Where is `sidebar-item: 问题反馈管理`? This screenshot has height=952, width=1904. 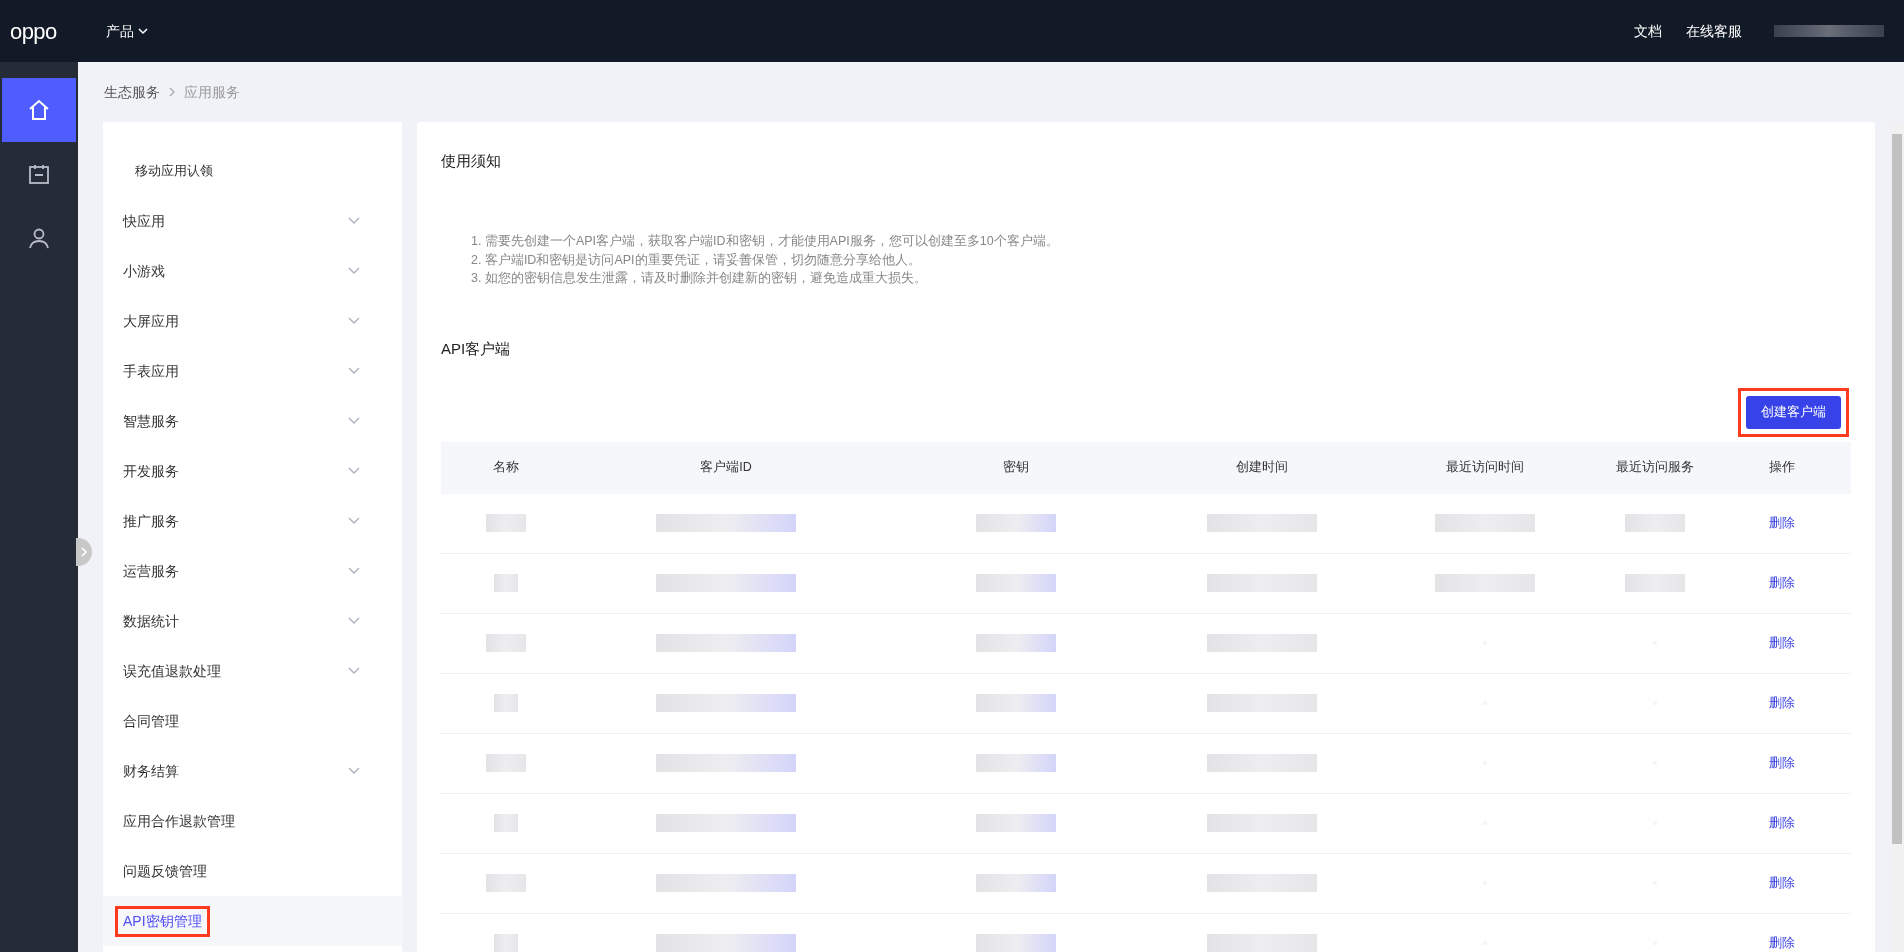
sidebar-item: 问题反馈管理 is located at coordinates (252, 871).